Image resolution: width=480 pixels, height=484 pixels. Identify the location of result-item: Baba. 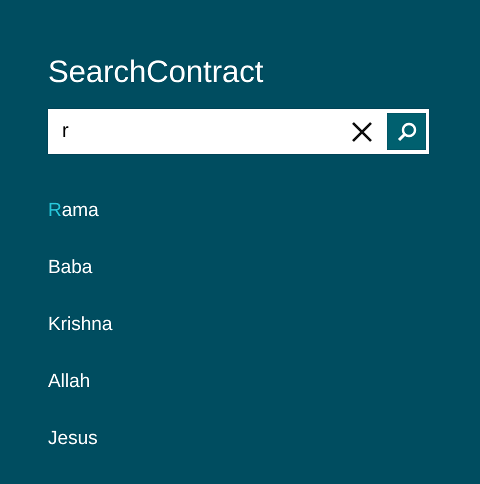
(70, 268).